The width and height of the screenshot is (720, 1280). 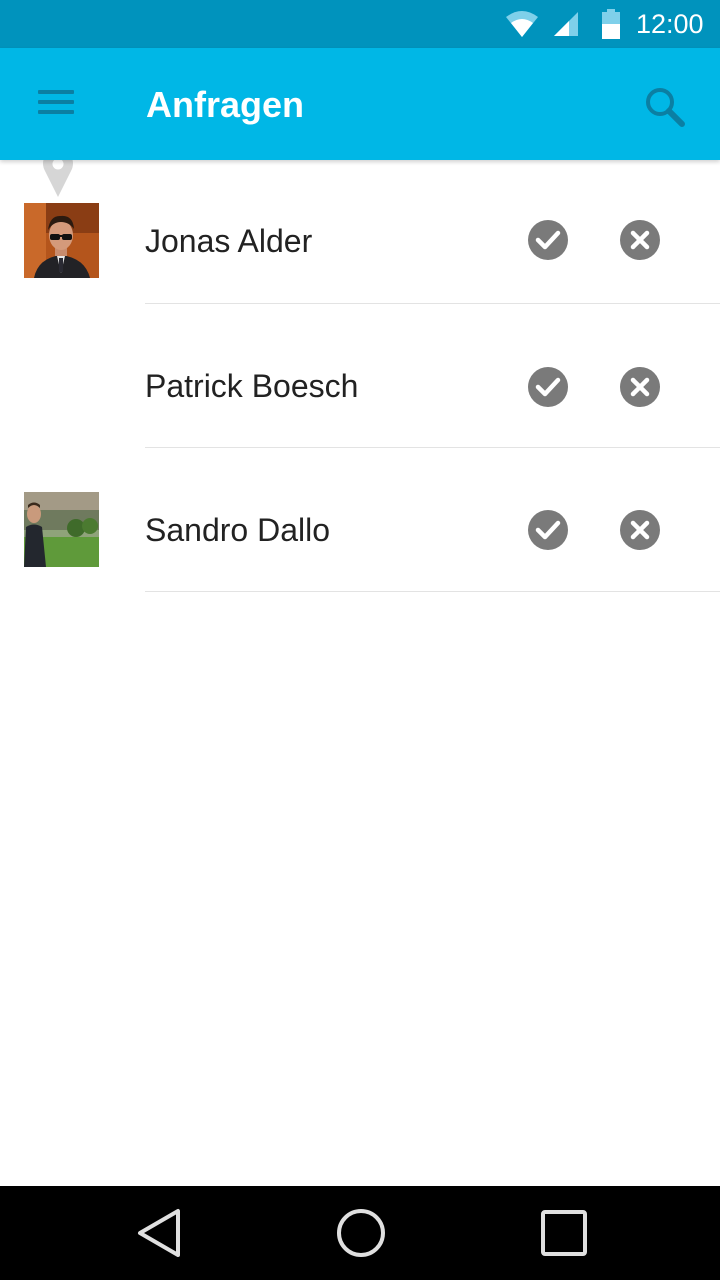 I want to click on menu-button, so click(x=56, y=104).